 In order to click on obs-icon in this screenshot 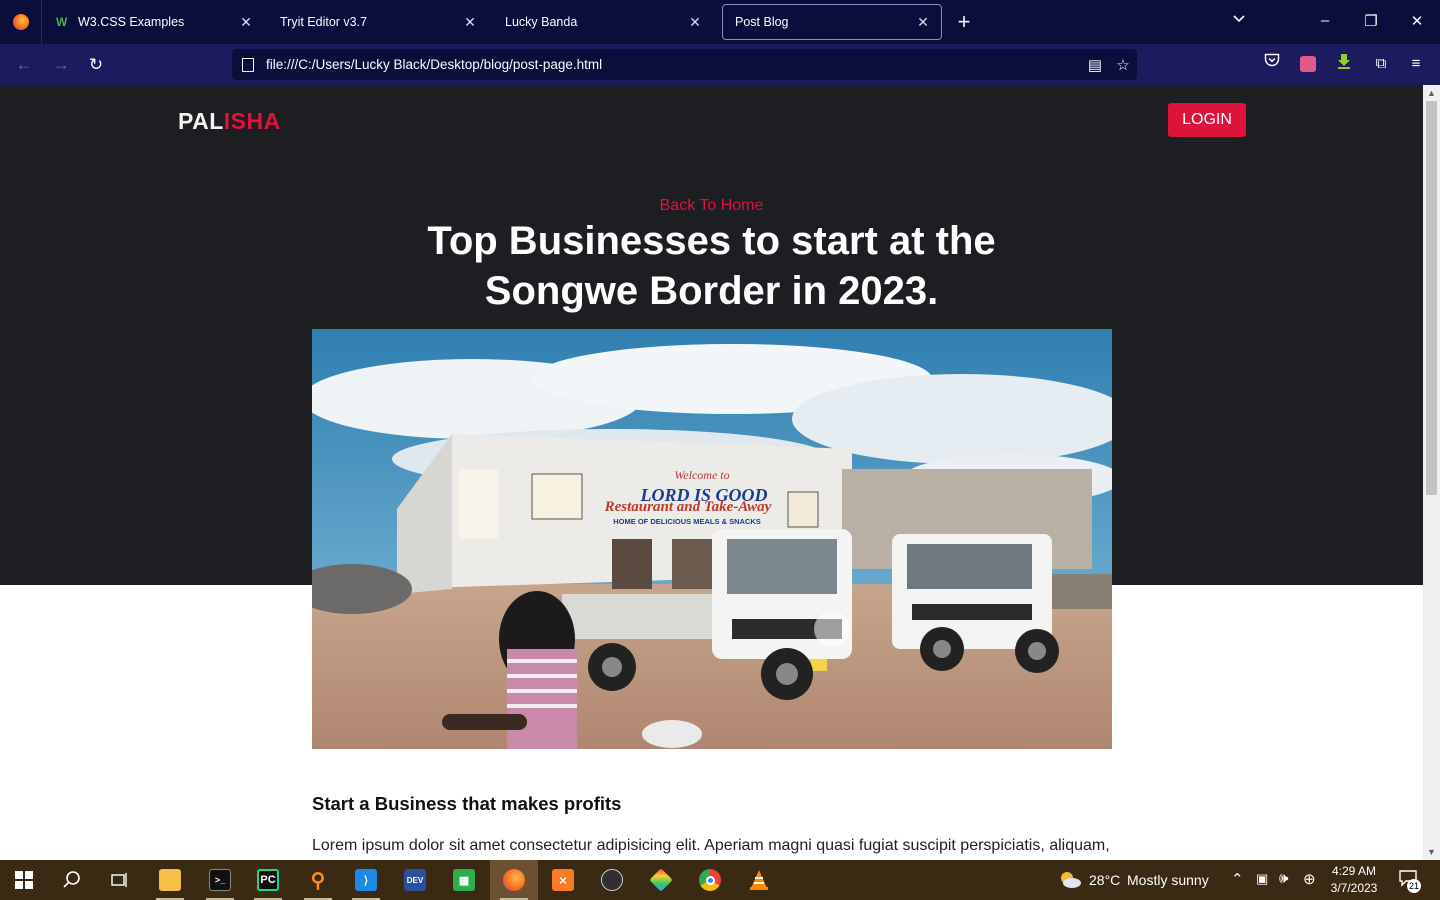, I will do `click(612, 880)`.